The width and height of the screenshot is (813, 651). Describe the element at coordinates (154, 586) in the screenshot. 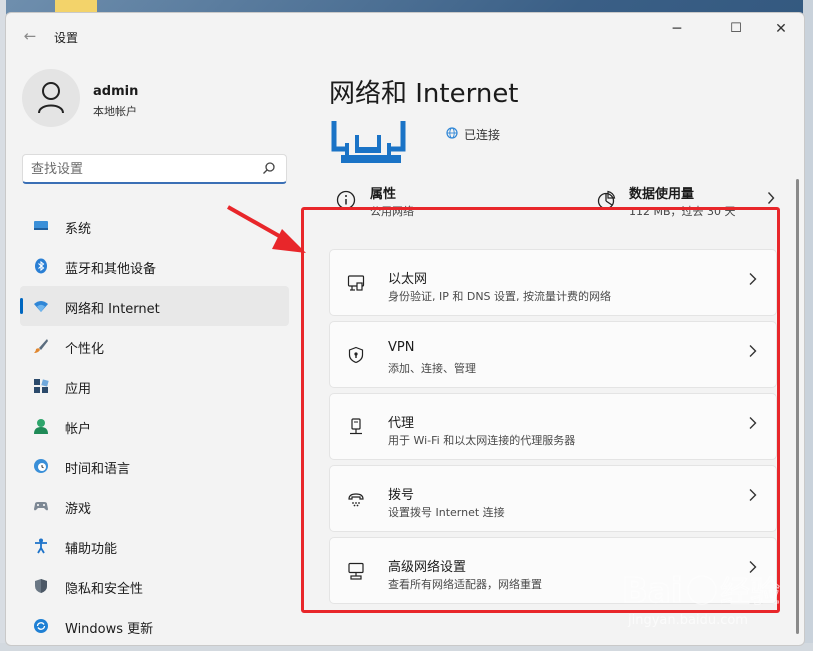

I see `sidebar-item-privacy: 隐私和安全性` at that location.